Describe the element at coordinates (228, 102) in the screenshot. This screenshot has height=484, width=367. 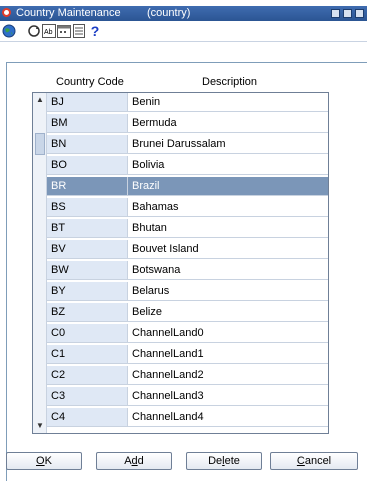
I see `description-cell: Benin` at that location.